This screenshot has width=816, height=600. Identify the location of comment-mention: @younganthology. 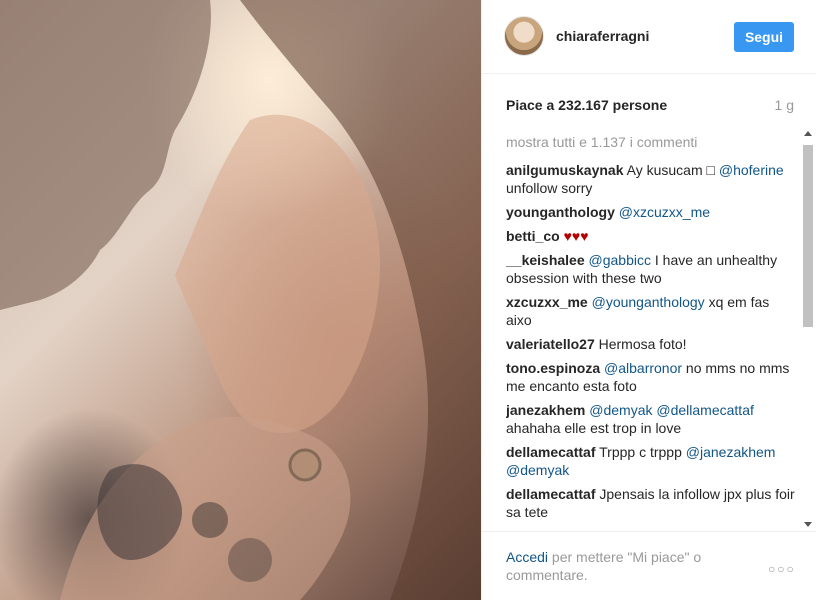
(648, 302).